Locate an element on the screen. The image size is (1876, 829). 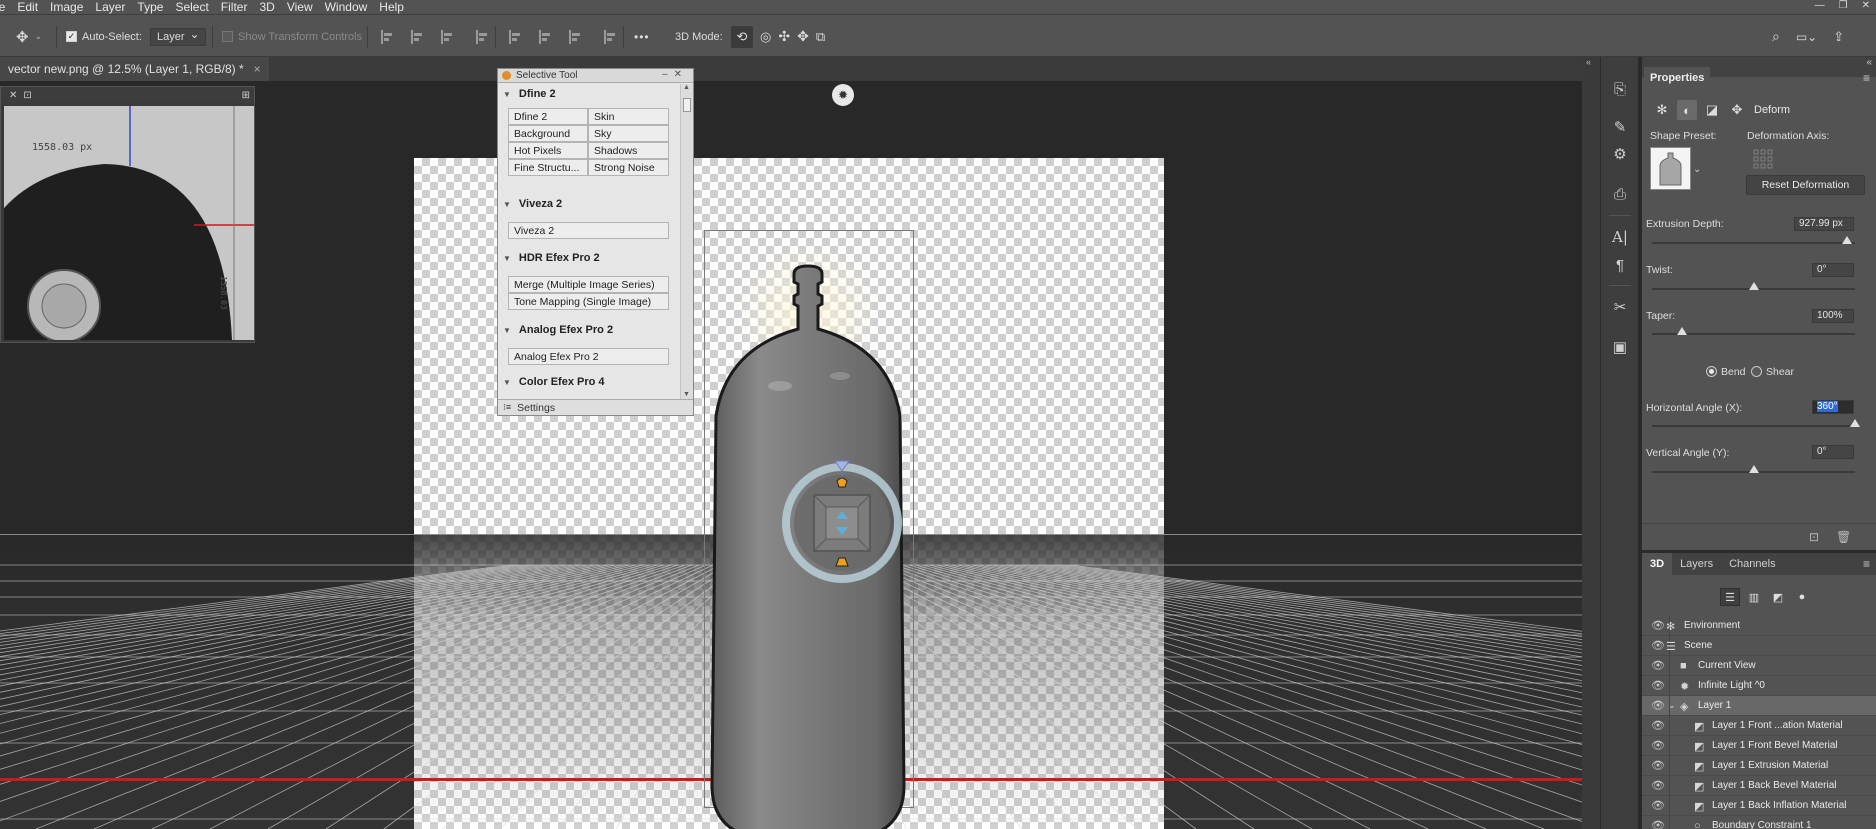
scene-item: 👁 ◩ Layer 1 Front ...ation Material is located at coordinates (1759, 726).